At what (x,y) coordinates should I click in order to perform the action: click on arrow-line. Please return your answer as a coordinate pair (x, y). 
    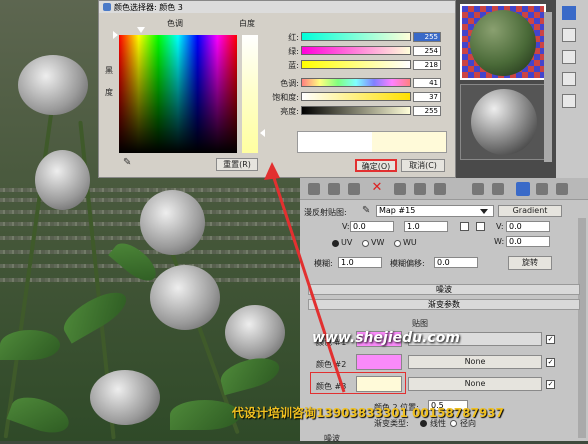
    Looking at the image, I should click on (308, 282).